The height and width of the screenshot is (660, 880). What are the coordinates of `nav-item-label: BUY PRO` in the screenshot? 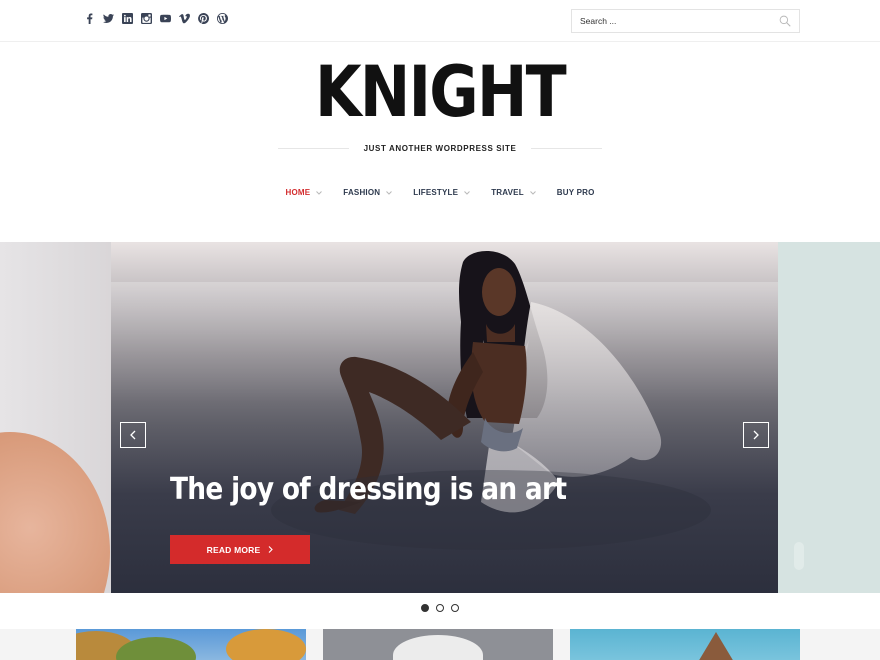 It's located at (575, 192).